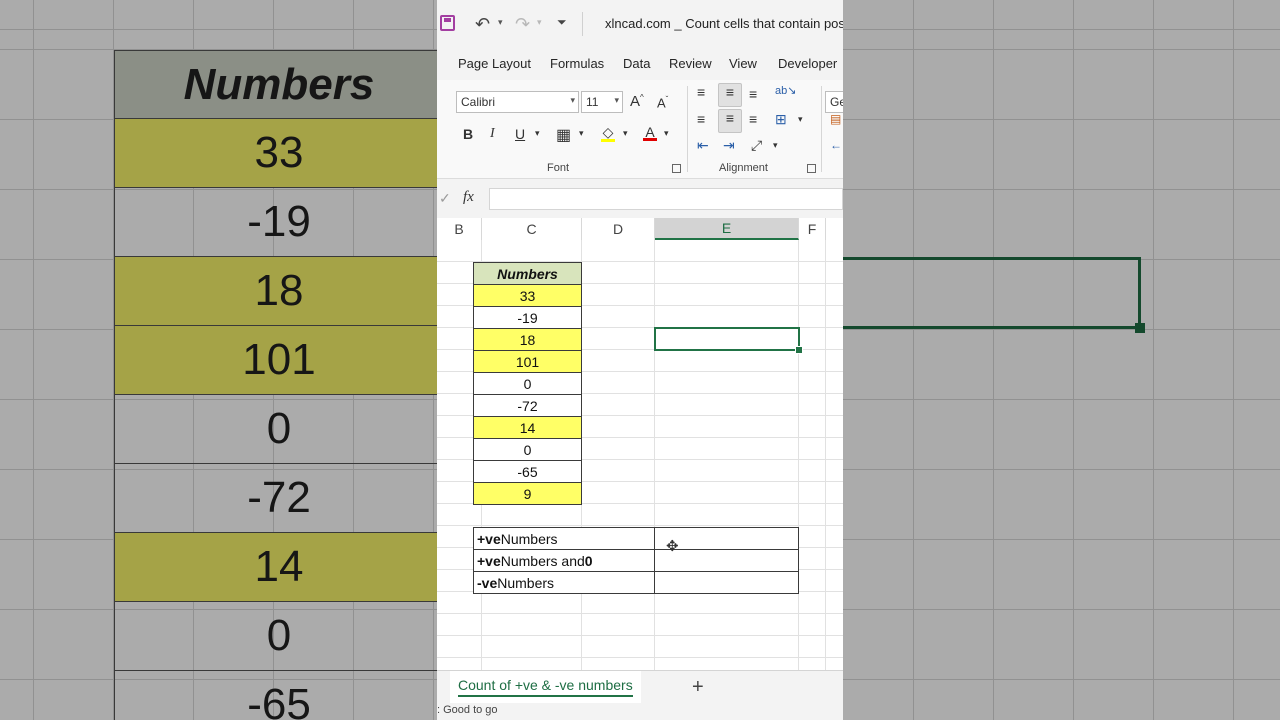 The width and height of the screenshot is (1280, 720). Describe the element at coordinates (636, 63) in the screenshot. I see `tab-data: Data` at that location.